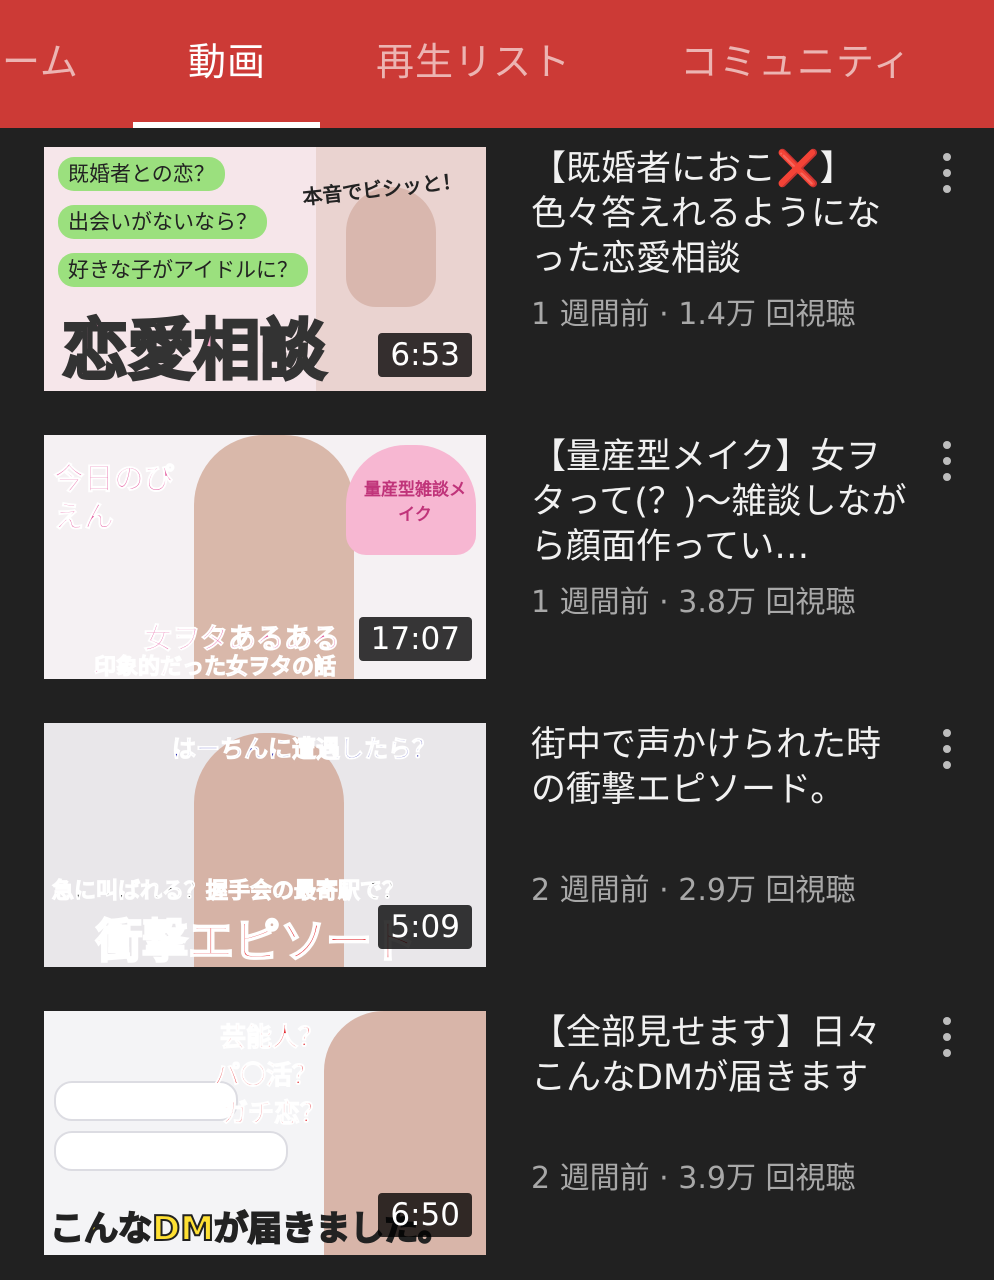 This screenshot has width=994, height=1280. What do you see at coordinates (721, 214) in the screenshot?
I see `video-title: 【既婚者におこ❌】色々答えれるようになった恋愛相談` at bounding box center [721, 214].